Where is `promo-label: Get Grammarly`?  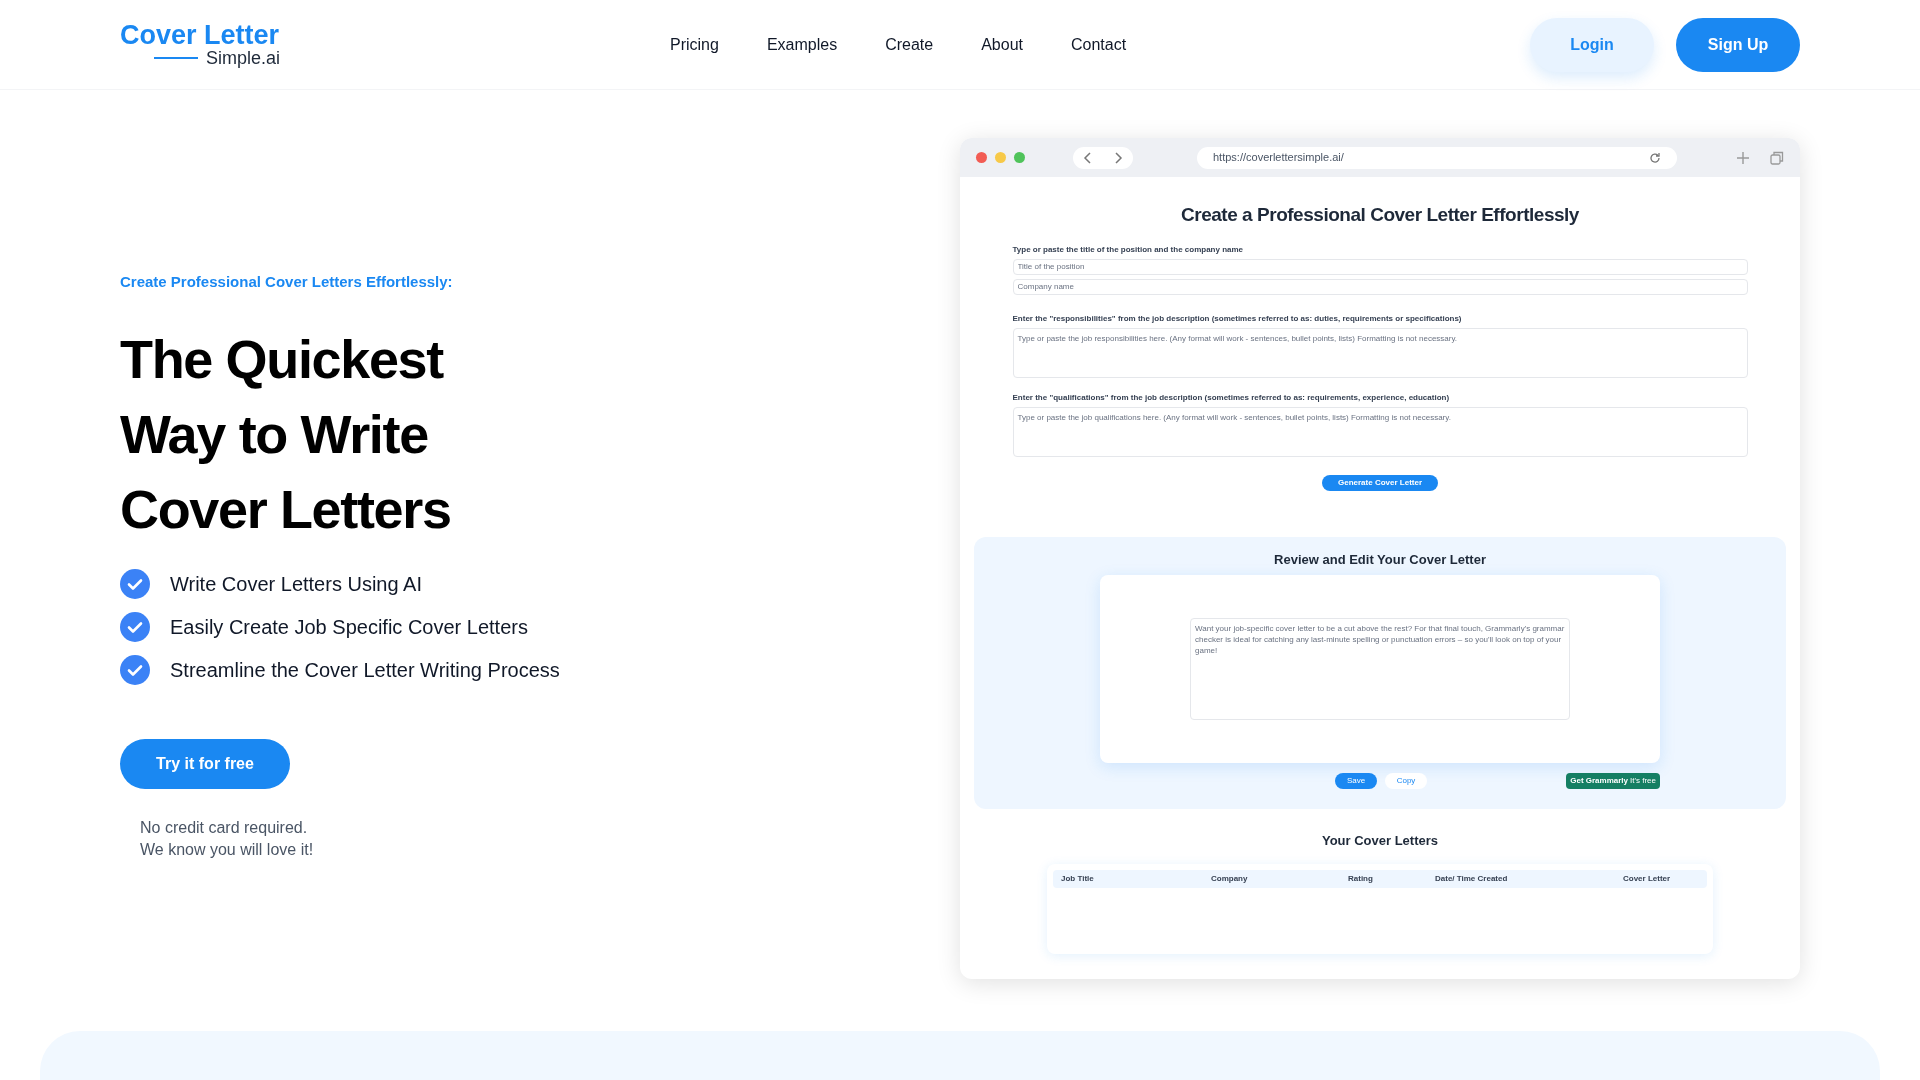
promo-label: Get Grammarly is located at coordinates (1599, 781).